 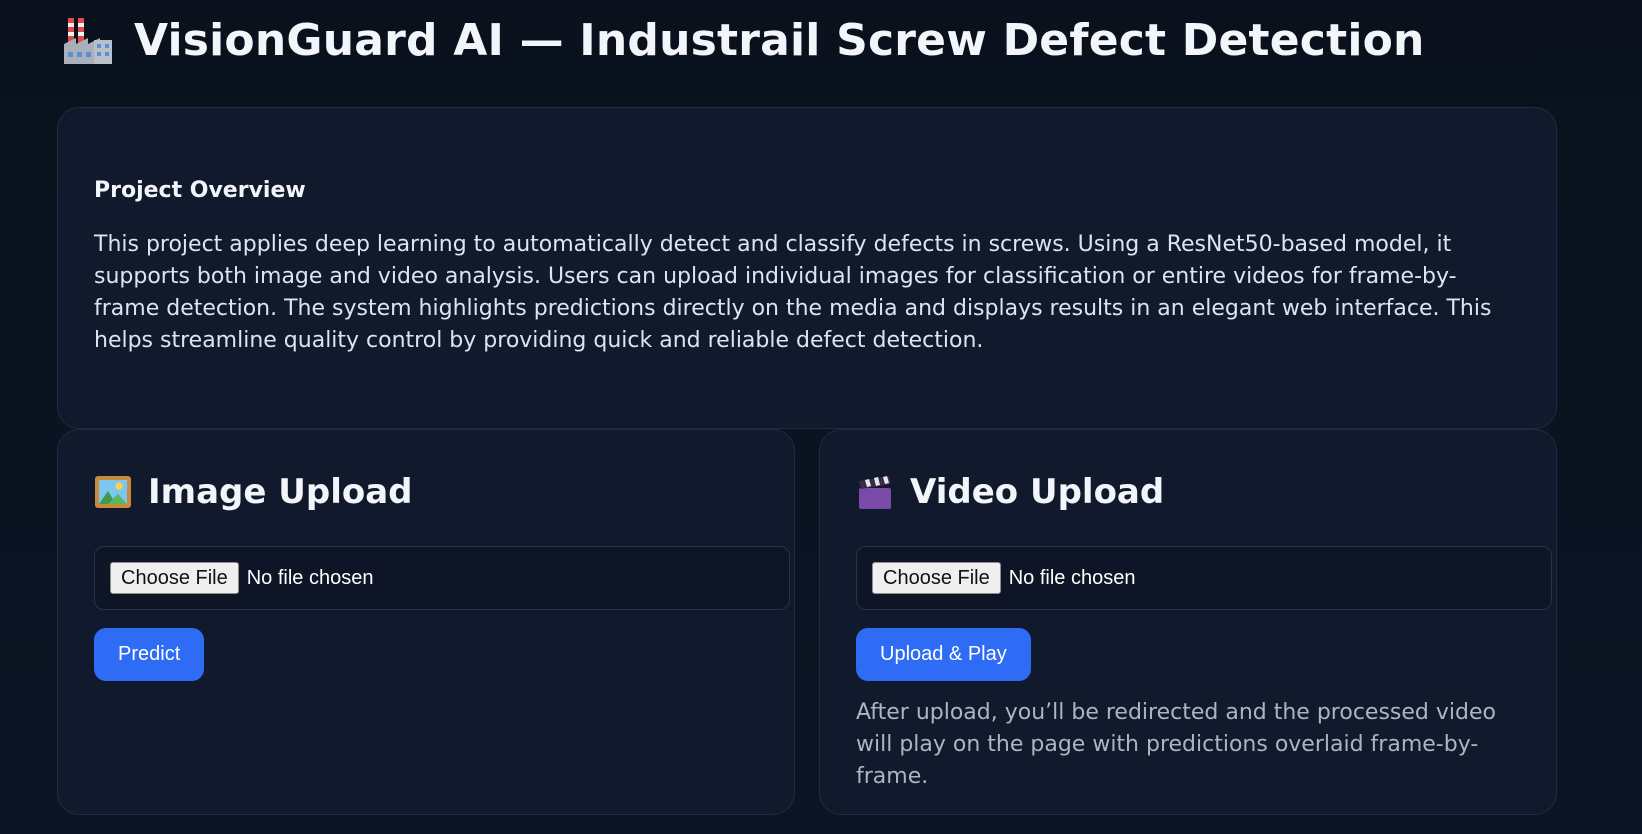 I want to click on framed-picture-icon, so click(x=113, y=492).